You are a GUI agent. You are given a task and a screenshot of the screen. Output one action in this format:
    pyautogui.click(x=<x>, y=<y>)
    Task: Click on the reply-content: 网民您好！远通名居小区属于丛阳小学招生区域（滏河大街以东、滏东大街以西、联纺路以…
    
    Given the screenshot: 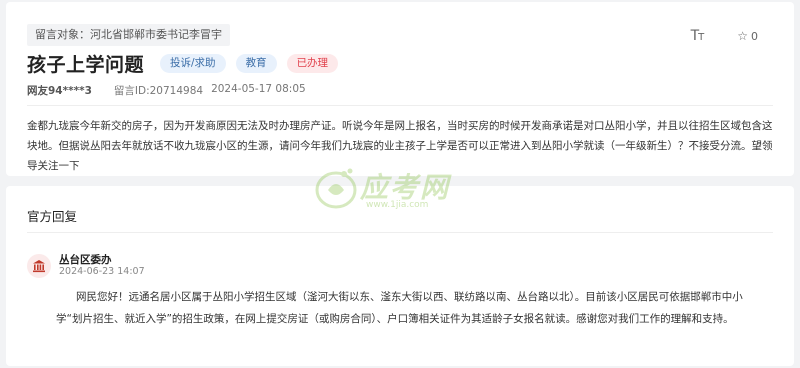 What is the action you would take?
    pyautogui.click(x=399, y=308)
    